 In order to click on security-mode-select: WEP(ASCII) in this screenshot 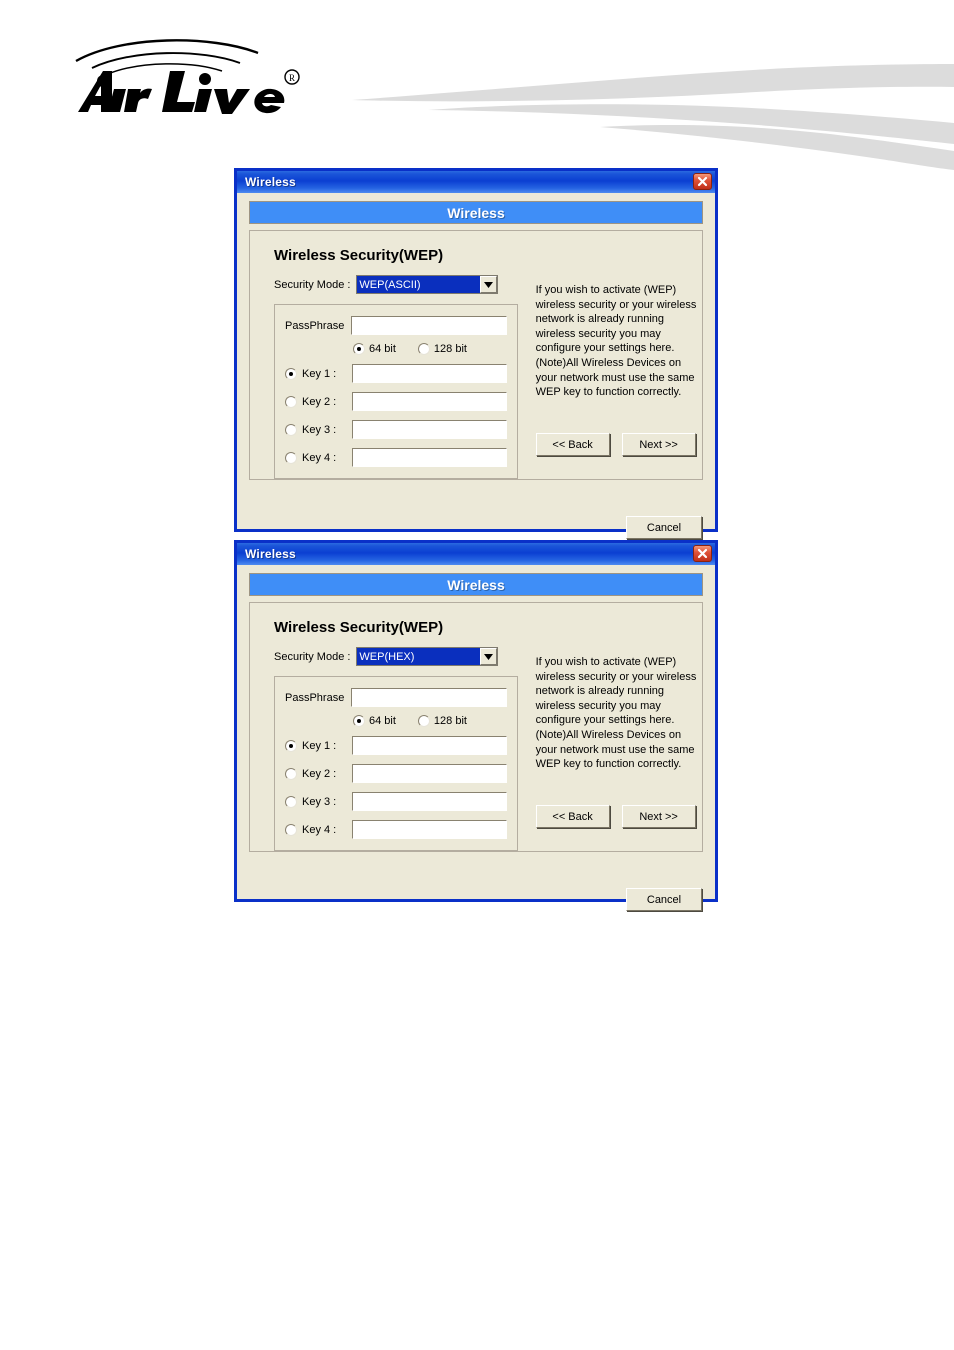, I will do `click(427, 284)`.